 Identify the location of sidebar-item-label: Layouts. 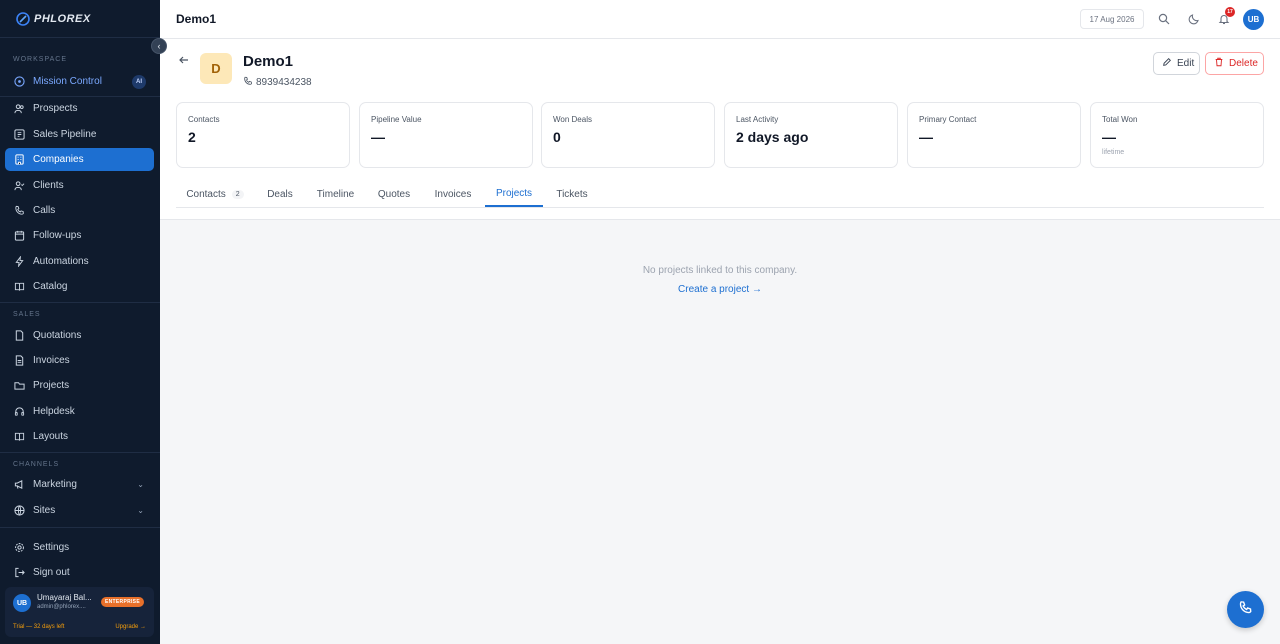
(51, 436).